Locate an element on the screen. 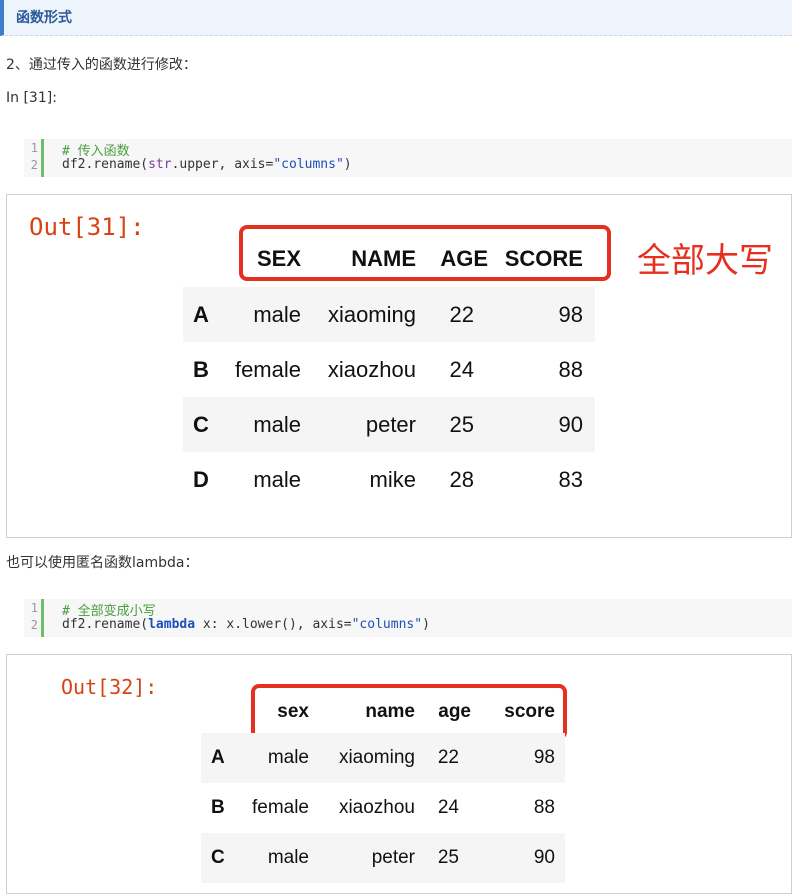  row-index: D is located at coordinates (201, 479).